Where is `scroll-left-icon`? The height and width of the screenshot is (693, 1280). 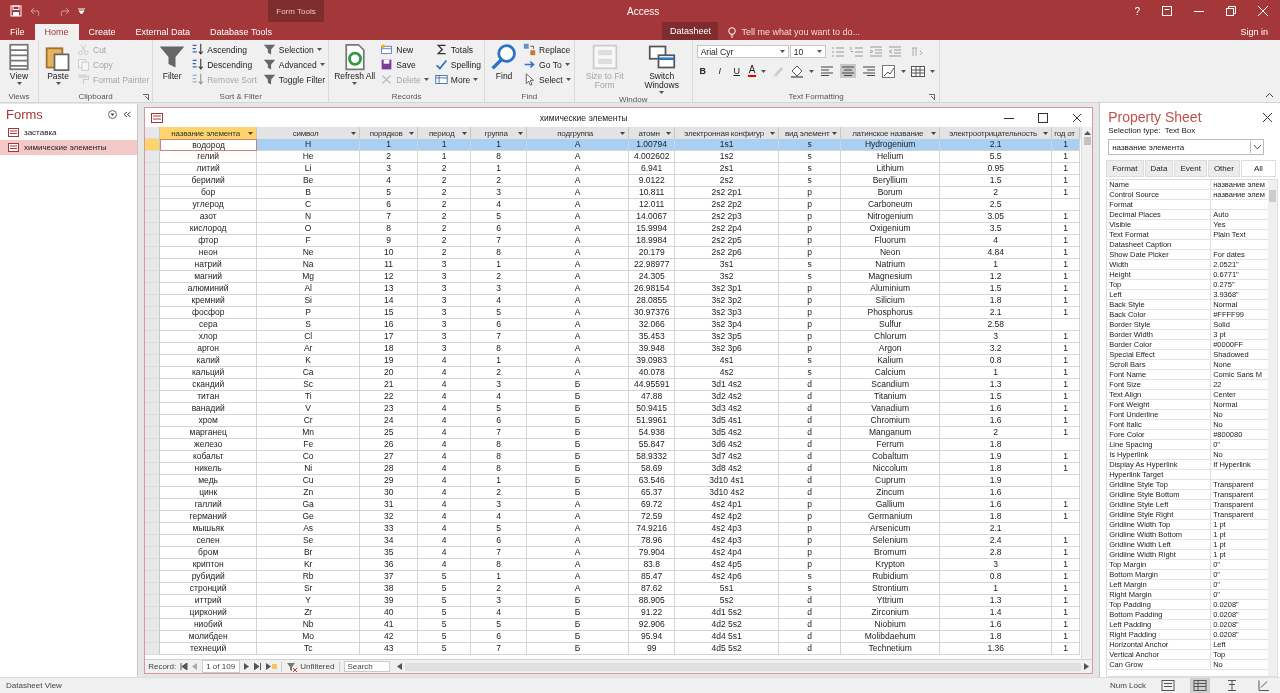 scroll-left-icon is located at coordinates (400, 666).